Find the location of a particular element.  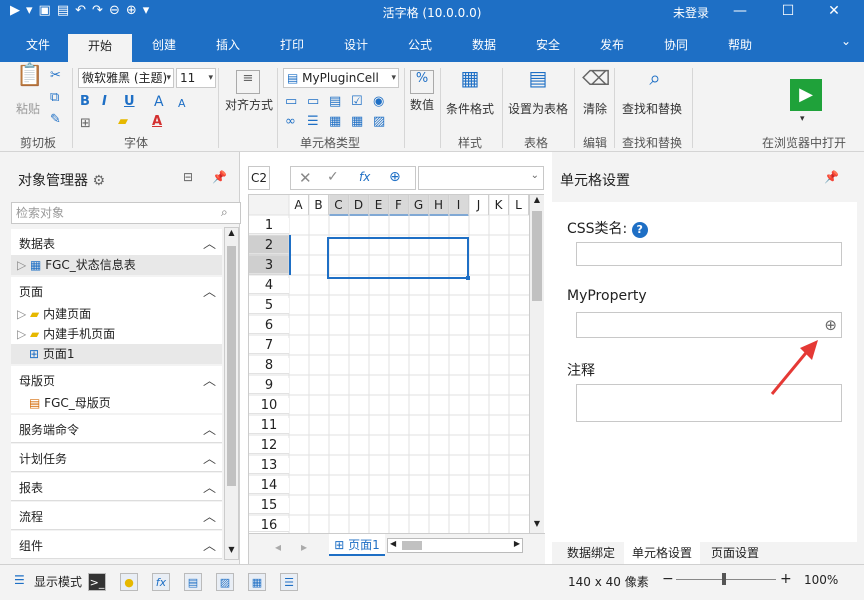

tab-create: 创建 is located at coordinates (164, 49).